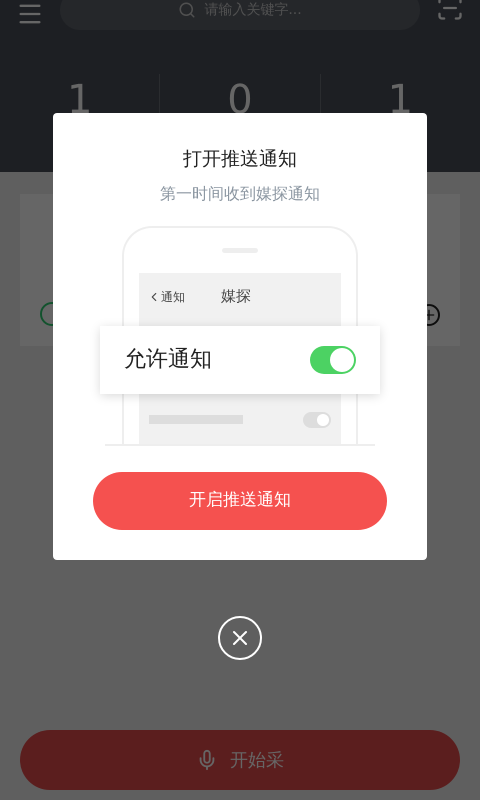 The image size is (480, 800). I want to click on dialog-title: 打开推送通知, so click(240, 159).